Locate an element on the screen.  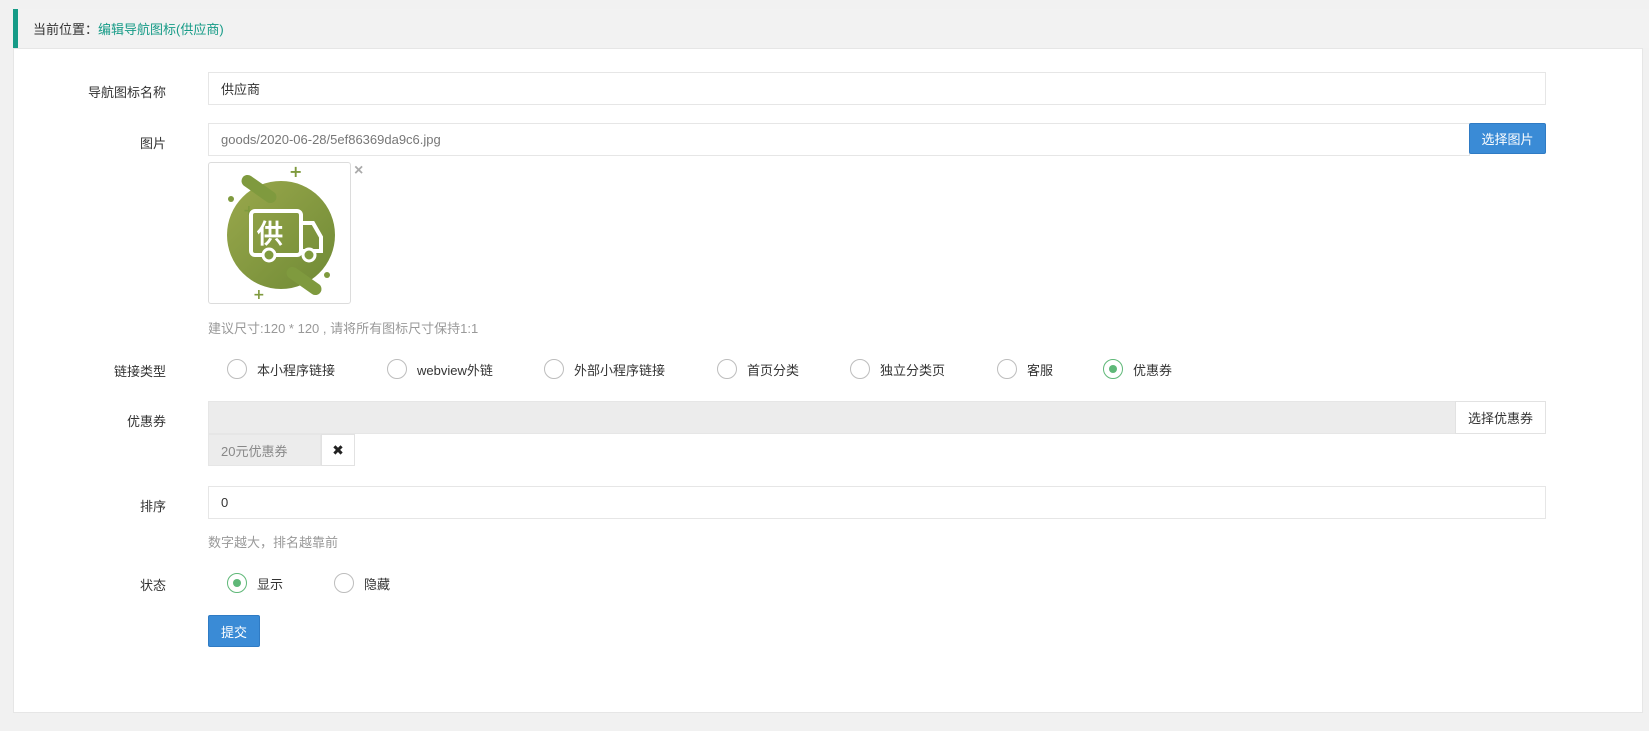
breadcrumb-label: 当前位置： is located at coordinates (66, 29).